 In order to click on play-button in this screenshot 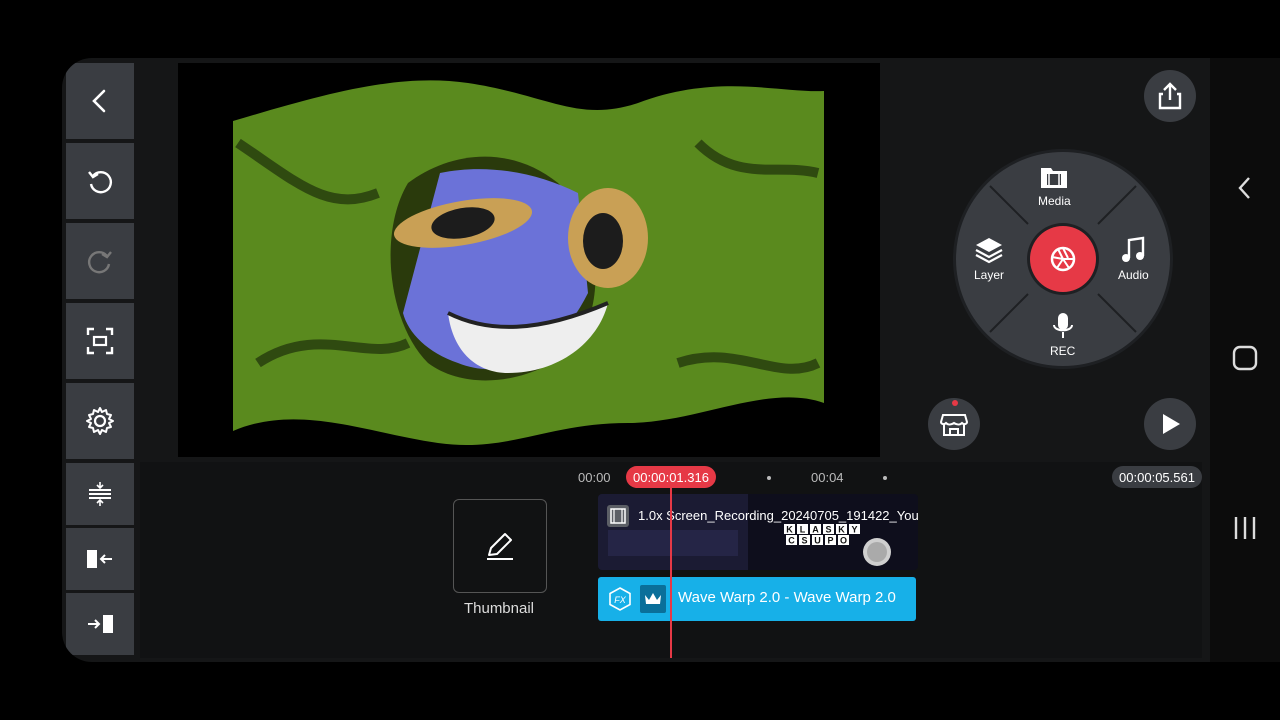, I will do `click(1170, 424)`.